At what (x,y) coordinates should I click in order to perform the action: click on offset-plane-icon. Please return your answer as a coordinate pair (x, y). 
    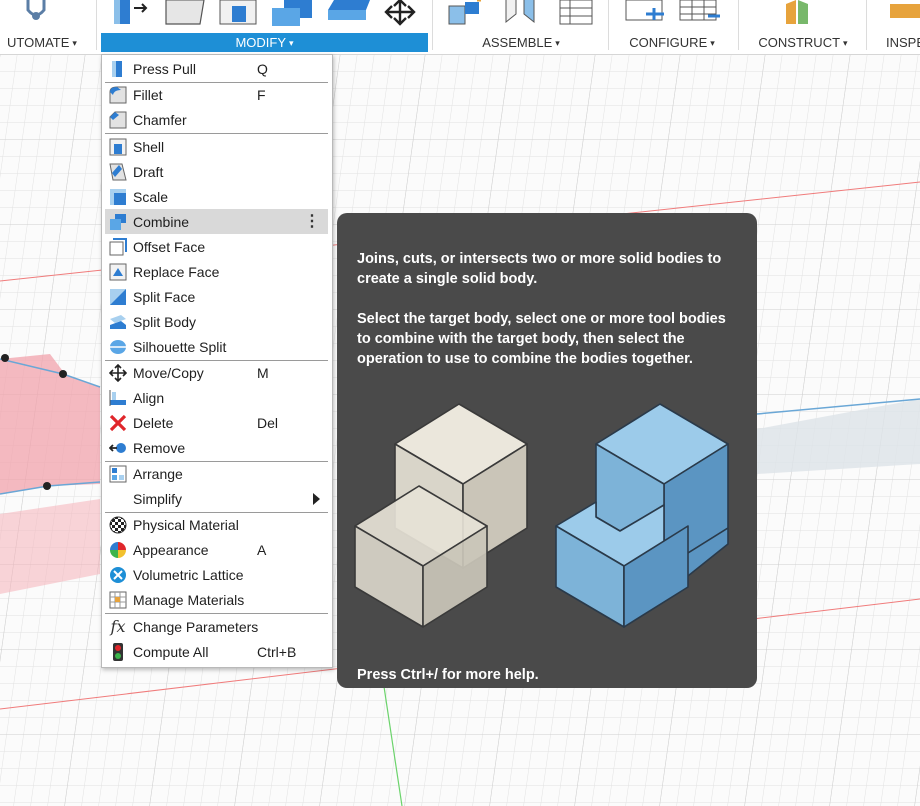
    Looking at the image, I should click on (802, 13).